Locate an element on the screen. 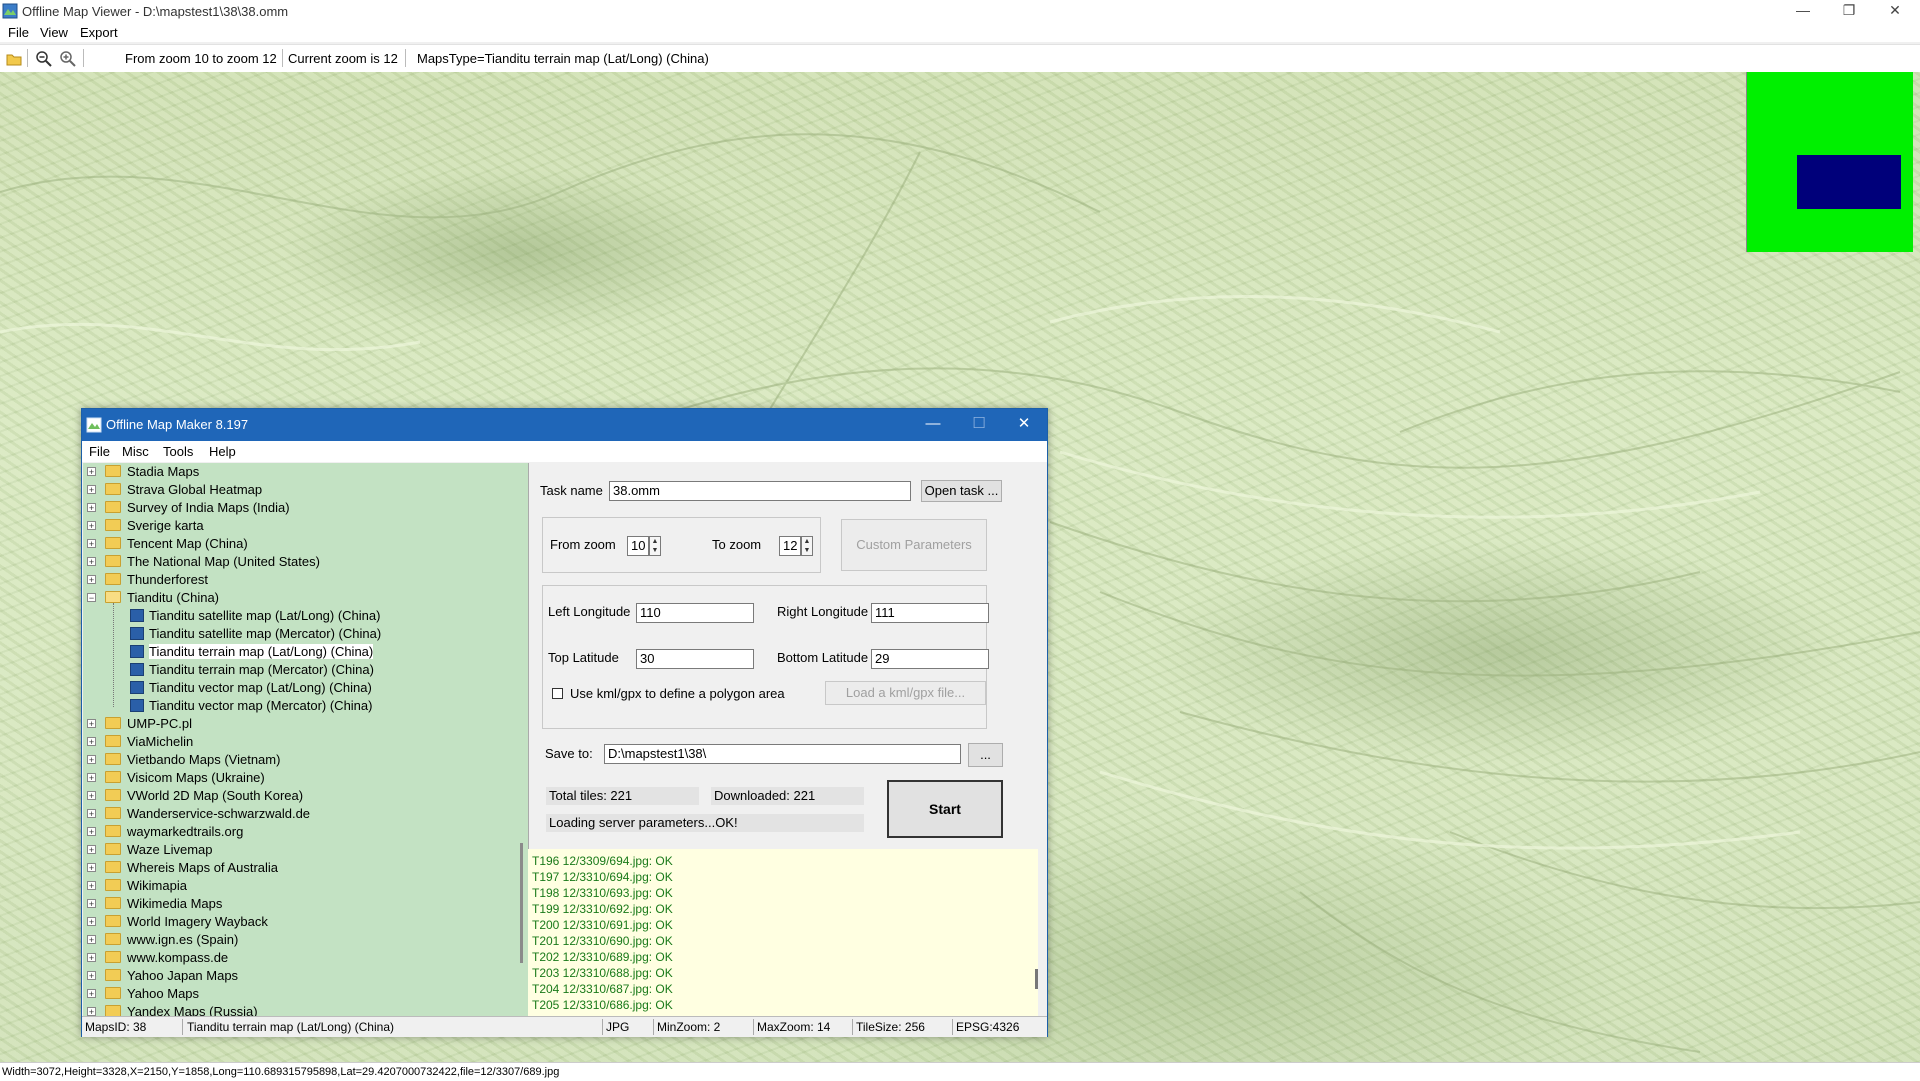 Image resolution: width=1920 pixels, height=1081 pixels. open-folder-icon is located at coordinates (14, 59).